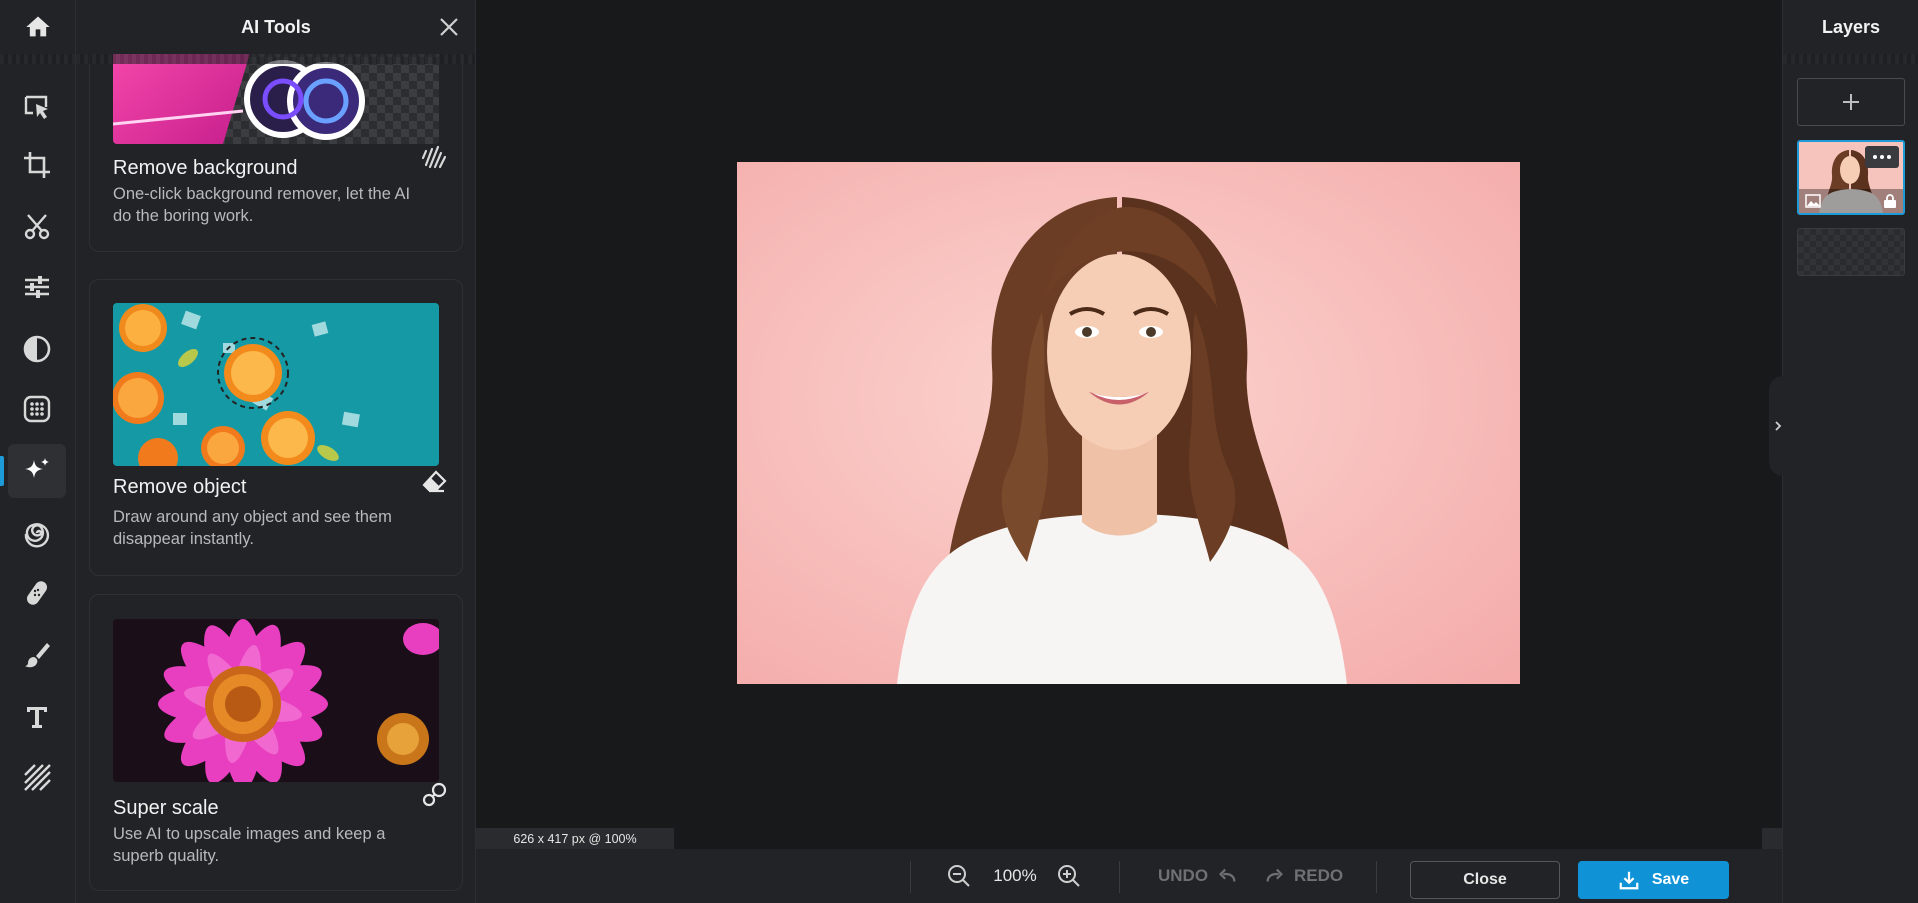 This screenshot has width=1918, height=903. Describe the element at coordinates (38, 59) in the screenshot. I see `rail-divider` at that location.